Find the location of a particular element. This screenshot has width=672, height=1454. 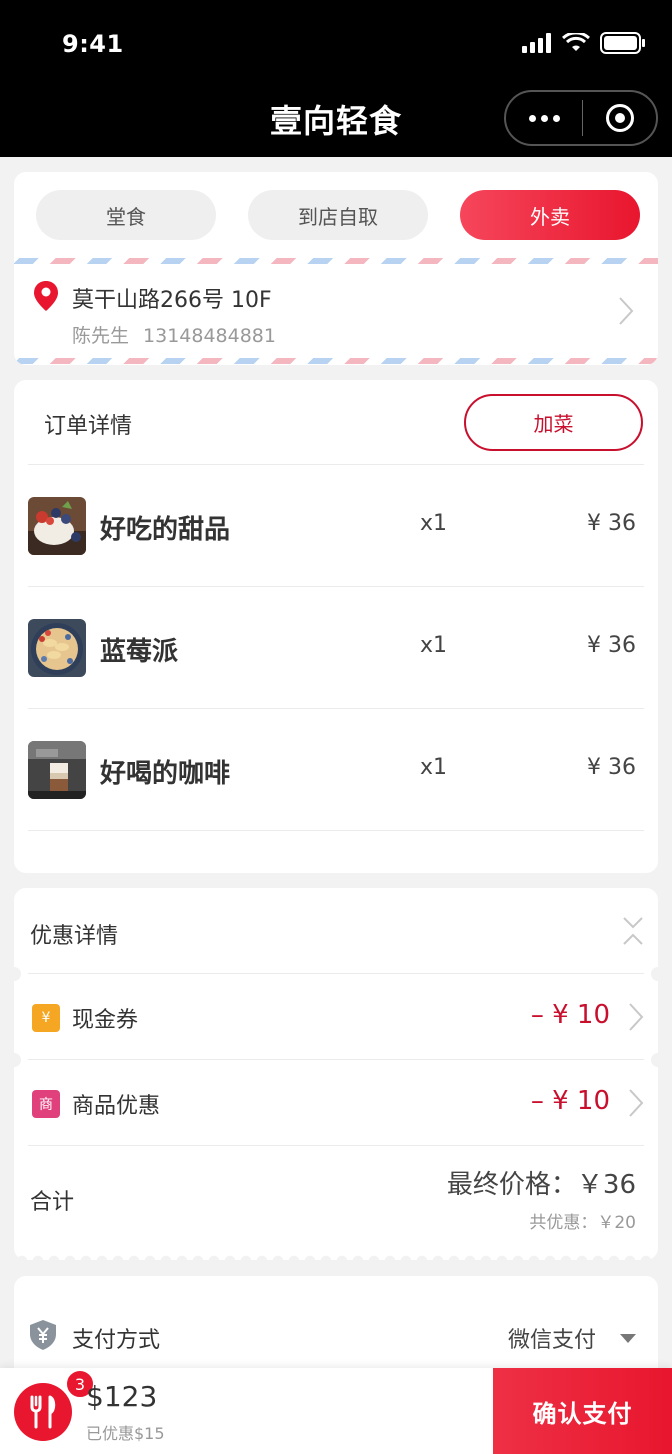

close-miniprogram-button is located at coordinates (619, 118).